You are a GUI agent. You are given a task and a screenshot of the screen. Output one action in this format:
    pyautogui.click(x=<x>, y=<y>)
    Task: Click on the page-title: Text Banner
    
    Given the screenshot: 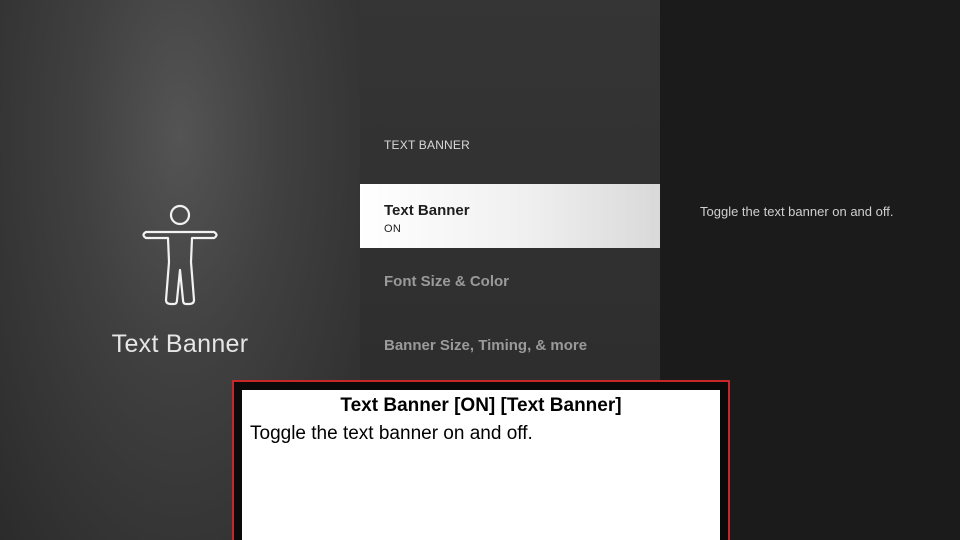 What is the action you would take?
    pyautogui.click(x=180, y=344)
    